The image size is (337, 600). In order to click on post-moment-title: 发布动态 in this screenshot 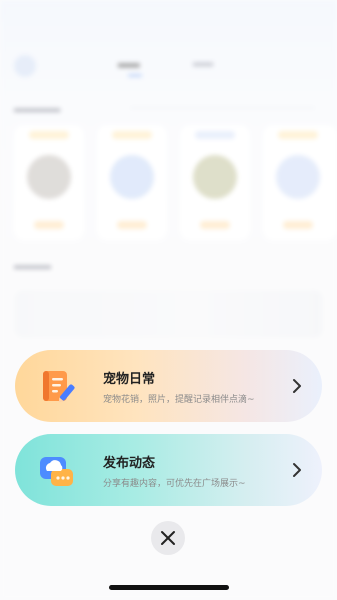, I will do `click(129, 463)`.